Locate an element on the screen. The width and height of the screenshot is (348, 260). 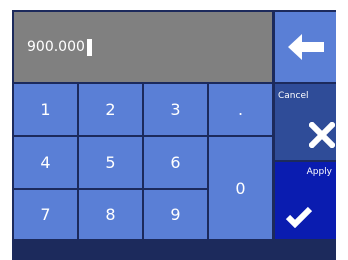
apply-button: Apply is located at coordinates (305, 200).